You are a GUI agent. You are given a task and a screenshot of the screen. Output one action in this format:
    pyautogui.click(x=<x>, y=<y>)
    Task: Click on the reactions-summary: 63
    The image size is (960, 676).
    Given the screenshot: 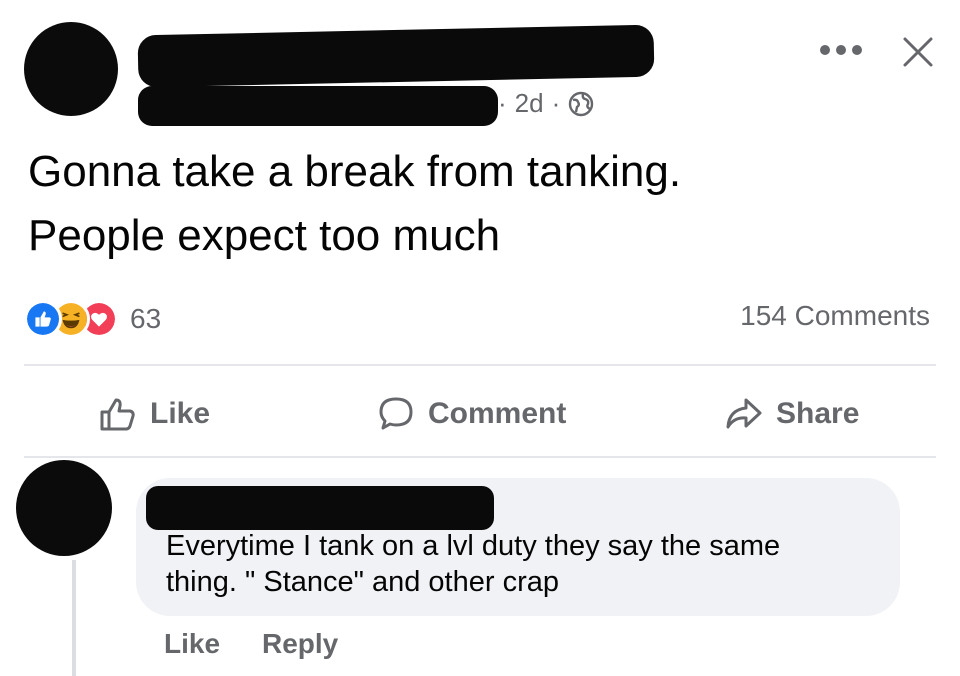 What is the action you would take?
    pyautogui.click(x=92, y=319)
    